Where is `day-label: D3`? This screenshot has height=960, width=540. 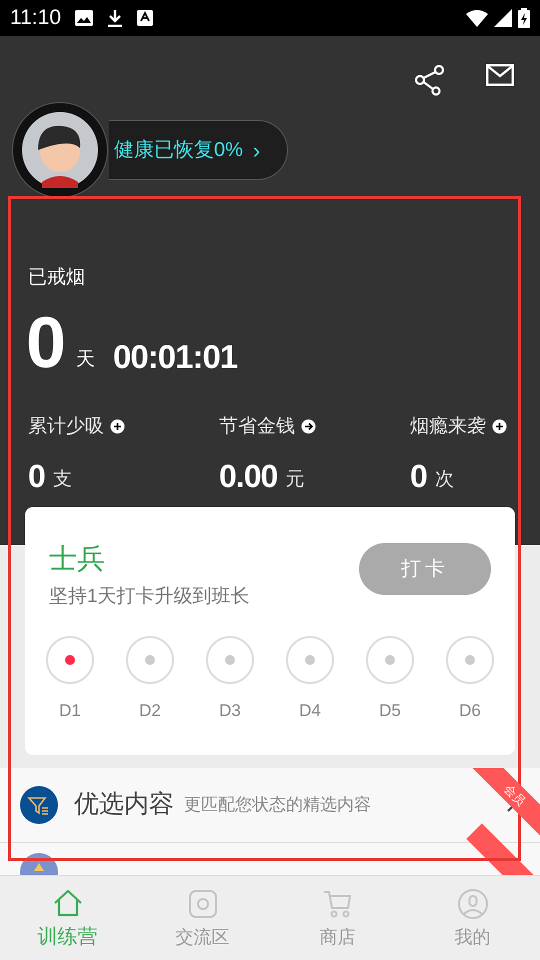 day-label: D3 is located at coordinates (230, 711).